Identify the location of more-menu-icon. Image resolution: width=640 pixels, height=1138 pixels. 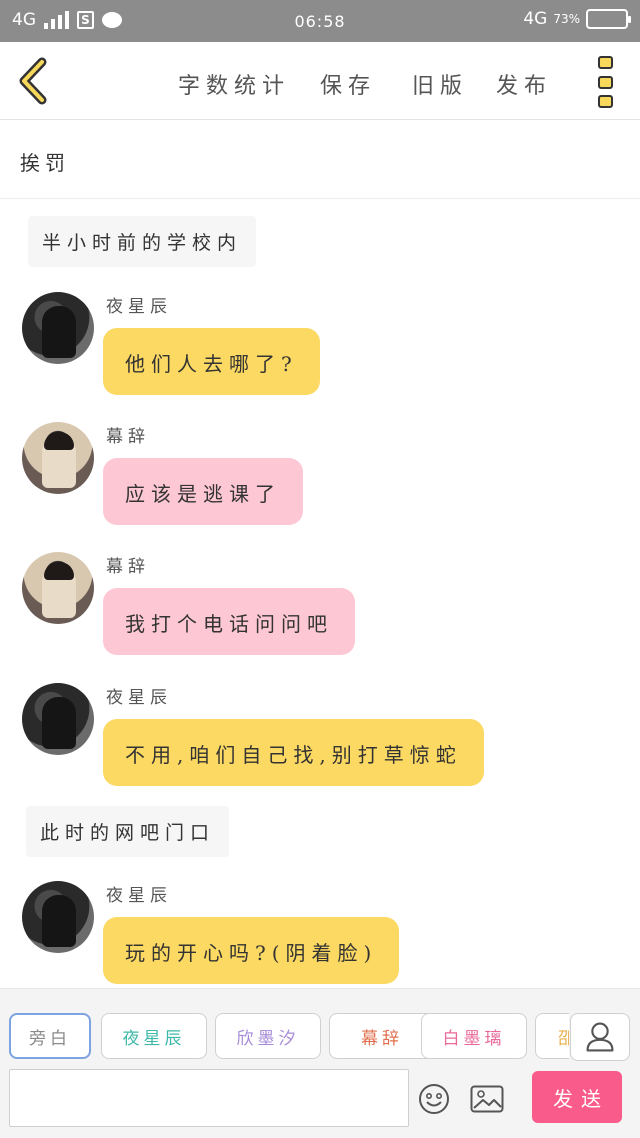
(606, 82).